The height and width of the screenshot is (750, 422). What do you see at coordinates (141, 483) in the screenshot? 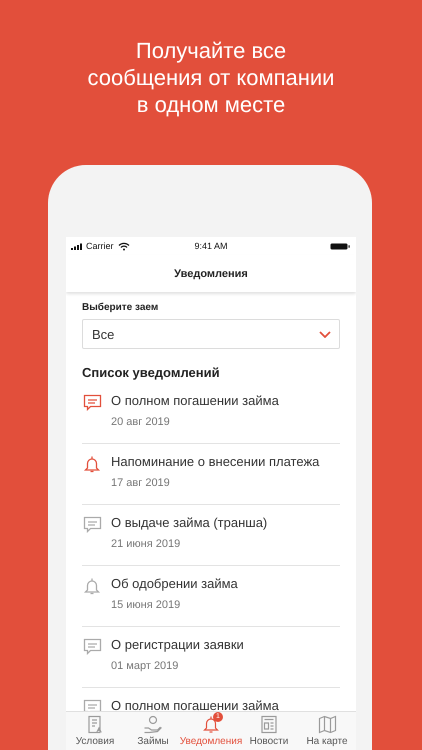
I see `notification-date: 17 авг 2019` at bounding box center [141, 483].